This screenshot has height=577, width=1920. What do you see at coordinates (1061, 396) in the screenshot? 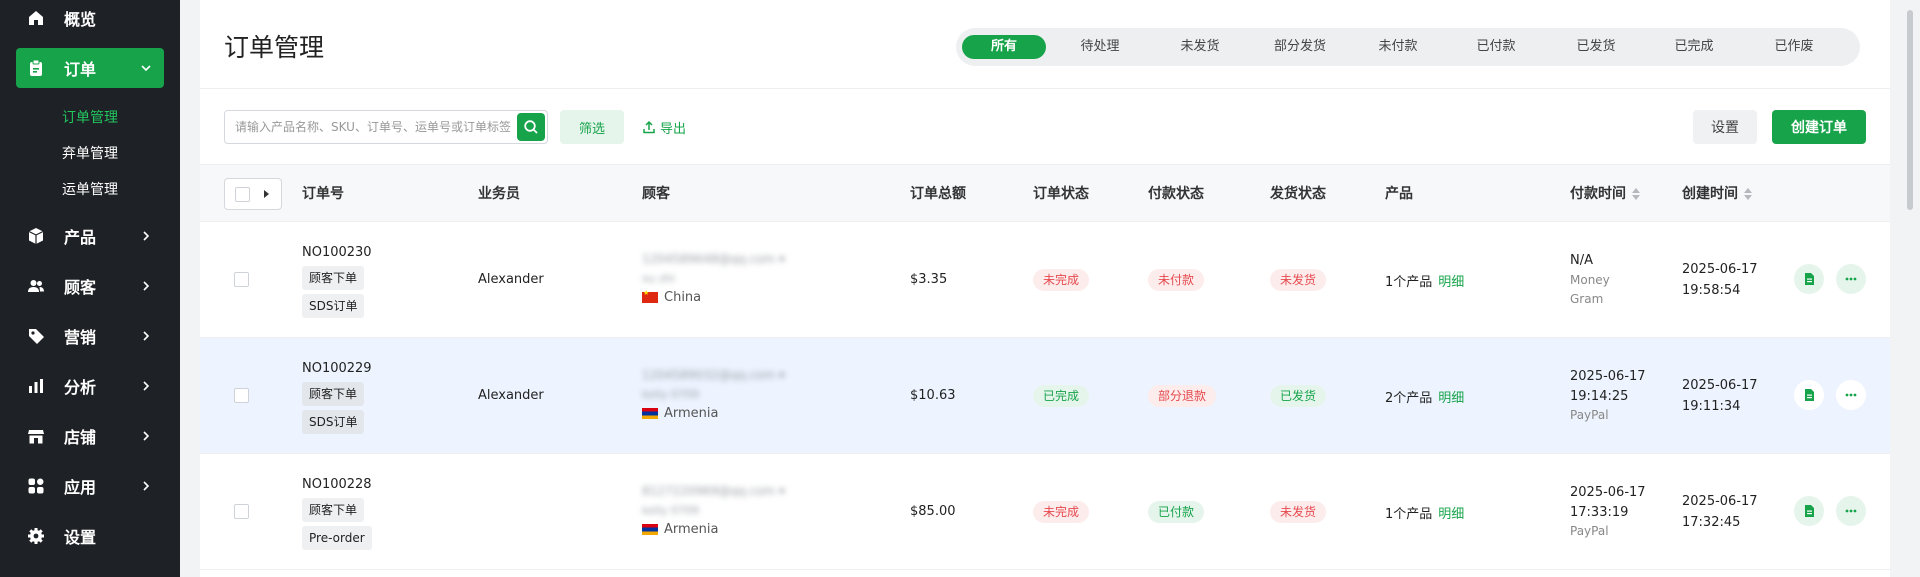
I see `order-status-badge: 已完成` at bounding box center [1061, 396].